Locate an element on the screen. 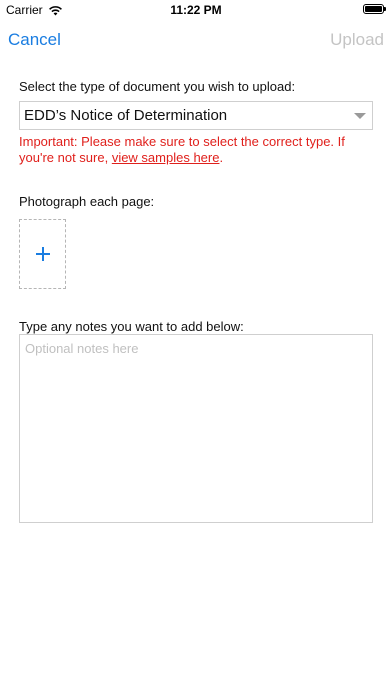 This screenshot has width=392, height=696. document-type-select: EDD’s Notice of Determination is located at coordinates (196, 115).